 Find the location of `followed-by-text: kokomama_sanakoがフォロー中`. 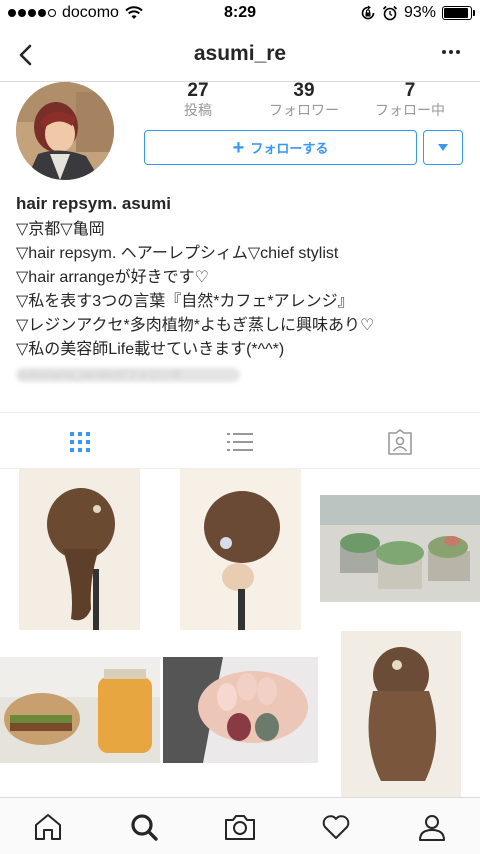

followed-by-text: kokomama_sanakoがフォロー中 is located at coordinates (128, 375).